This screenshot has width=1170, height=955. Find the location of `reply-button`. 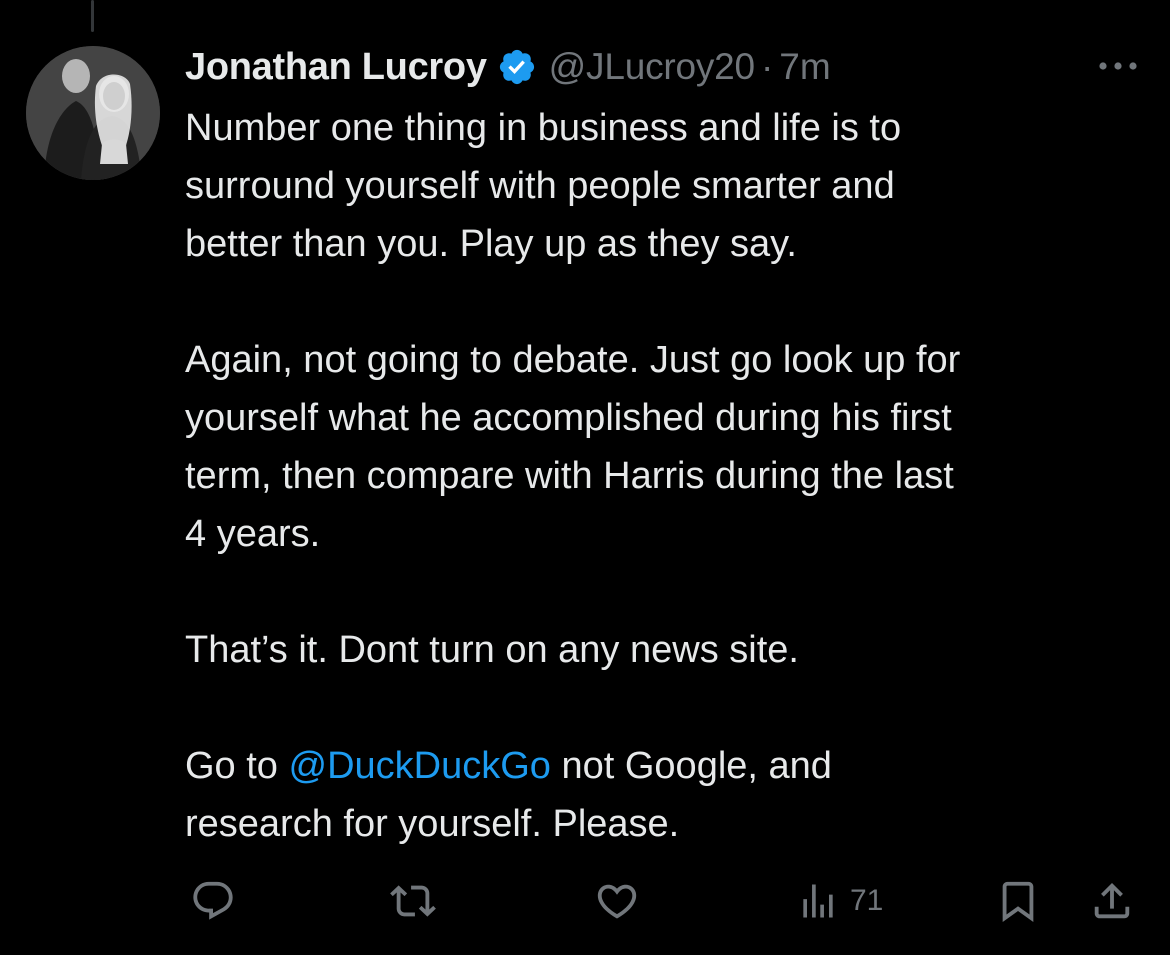

reply-button is located at coordinates (213, 901).